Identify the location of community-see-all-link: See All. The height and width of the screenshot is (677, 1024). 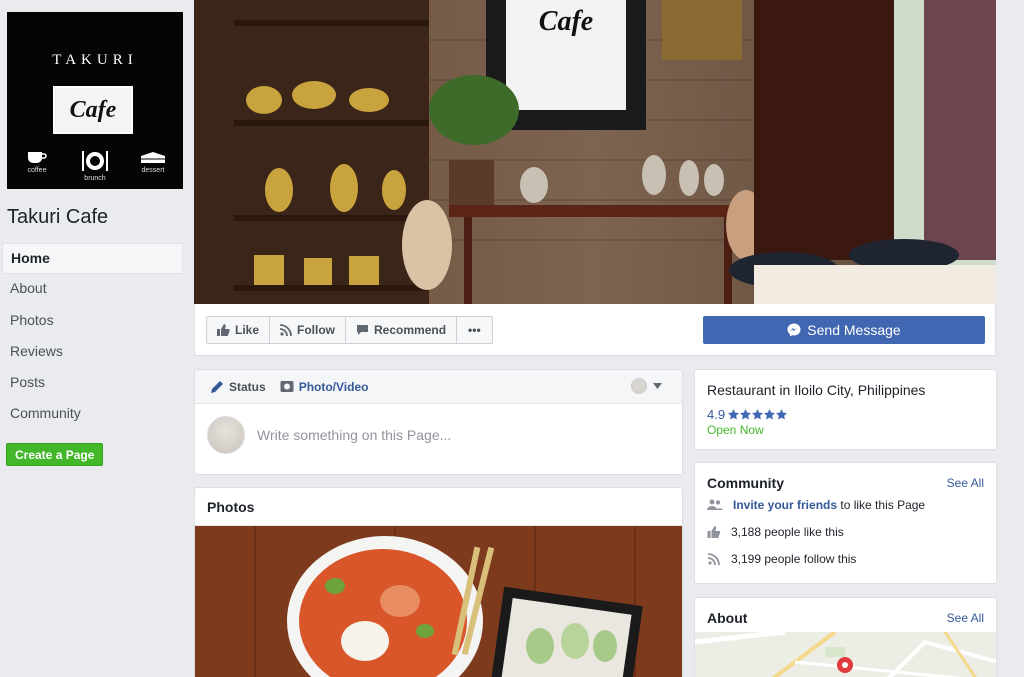
(965, 483).